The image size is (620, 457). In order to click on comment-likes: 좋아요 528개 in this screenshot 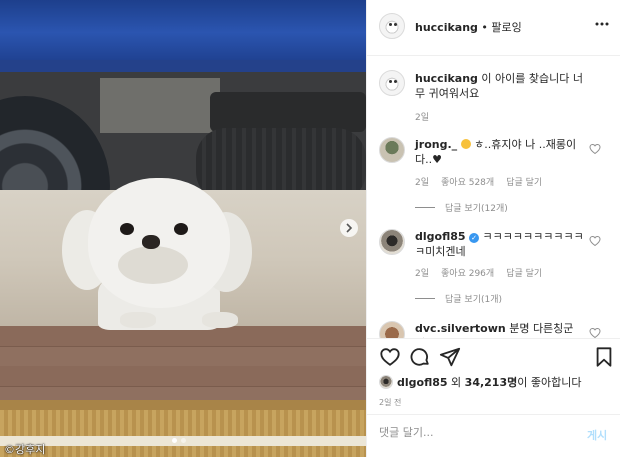, I will do `click(467, 181)`.